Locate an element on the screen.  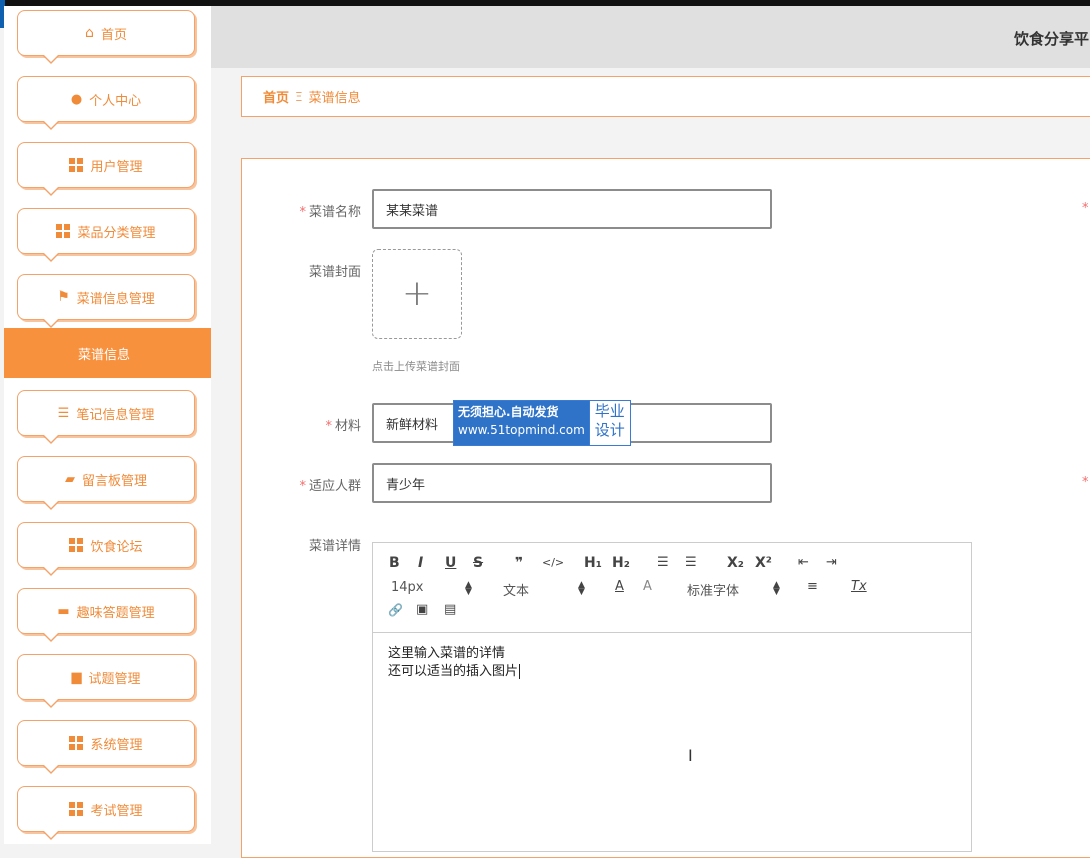
header-select: 文本 ▲ ▼ is located at coordinates (544, 590).